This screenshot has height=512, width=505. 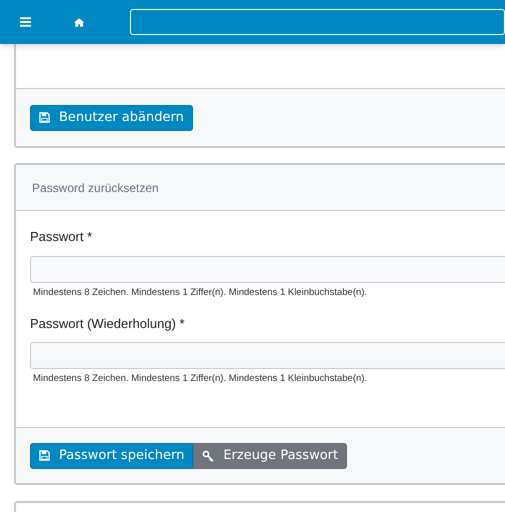 What do you see at coordinates (26, 22) in the screenshot?
I see `menu-icon` at bounding box center [26, 22].